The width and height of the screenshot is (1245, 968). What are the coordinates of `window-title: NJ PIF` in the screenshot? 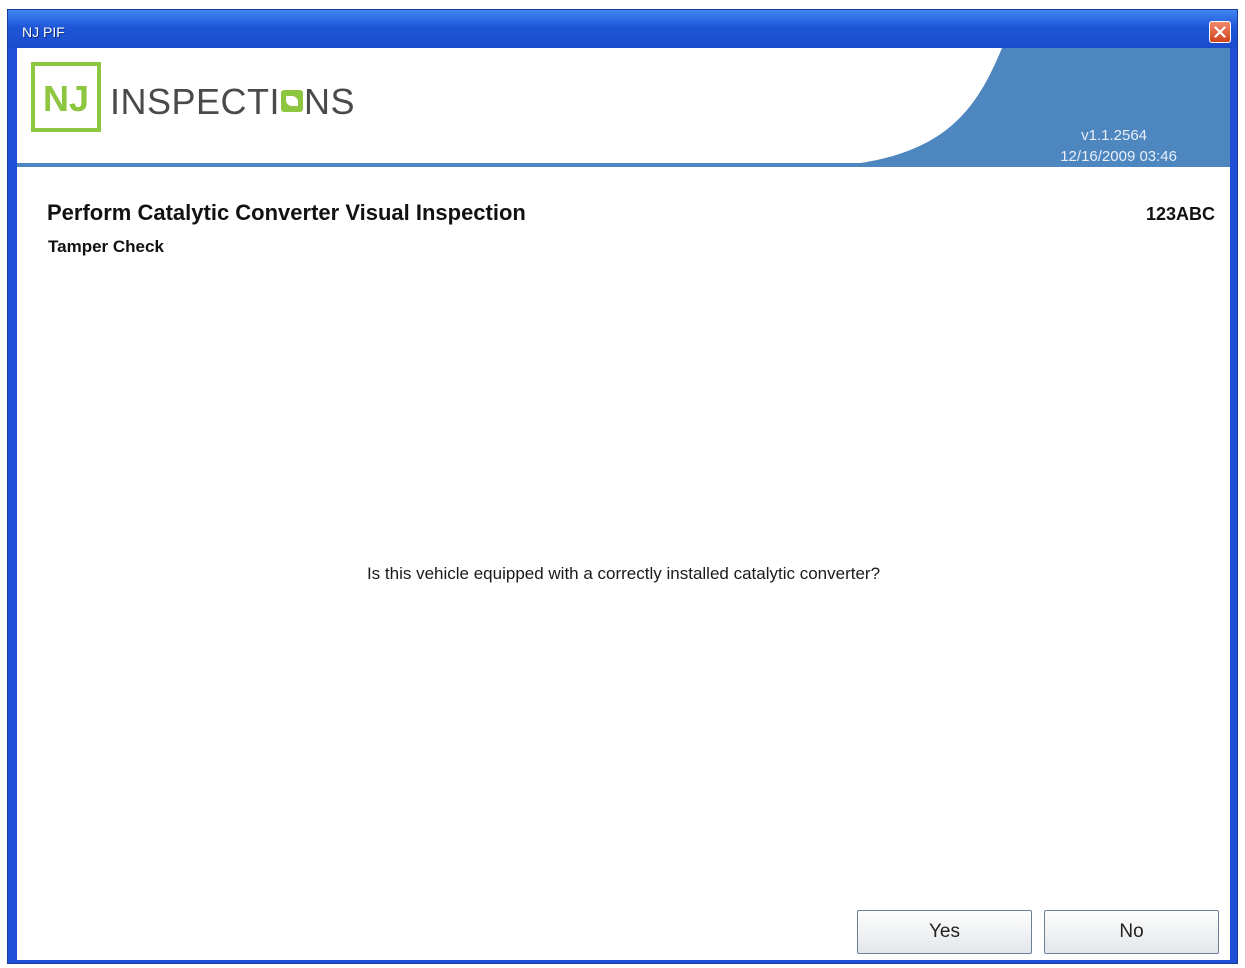 It's located at (43, 32).